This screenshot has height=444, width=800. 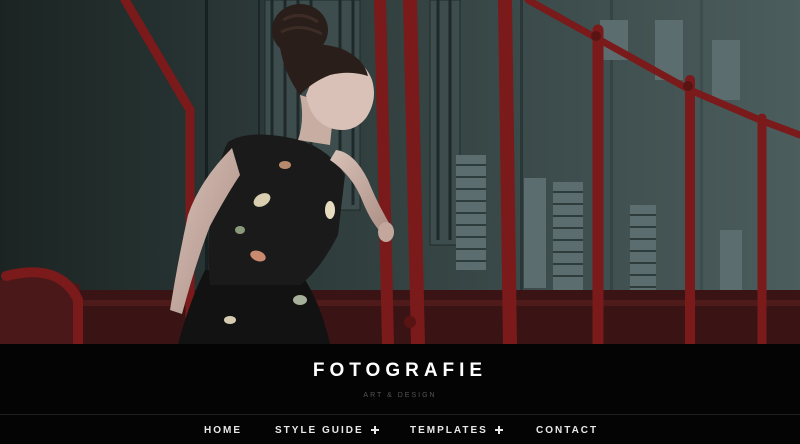 I want to click on nav-item-label: HOME, so click(x=223, y=430).